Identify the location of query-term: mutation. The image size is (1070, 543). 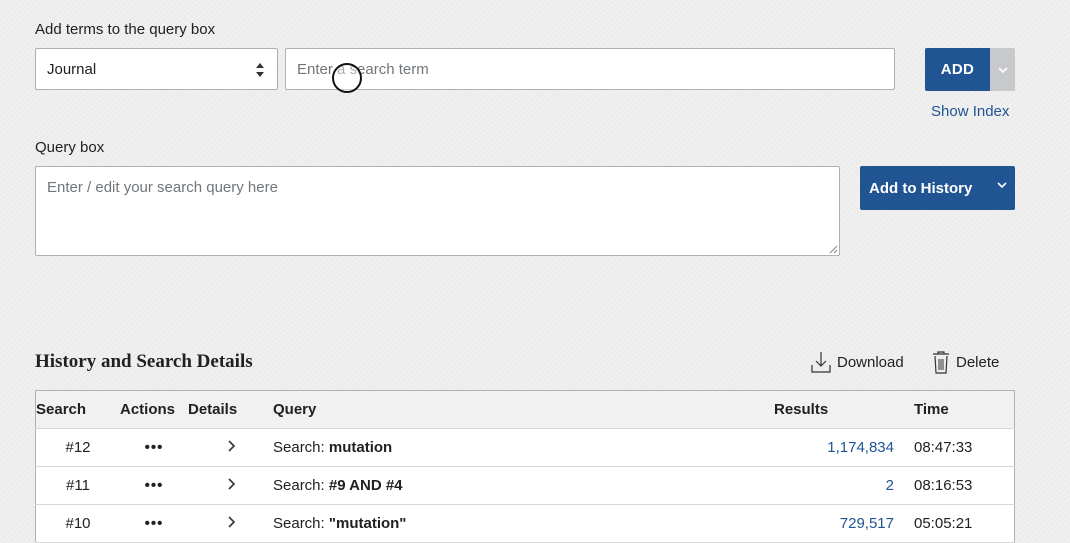
(360, 447).